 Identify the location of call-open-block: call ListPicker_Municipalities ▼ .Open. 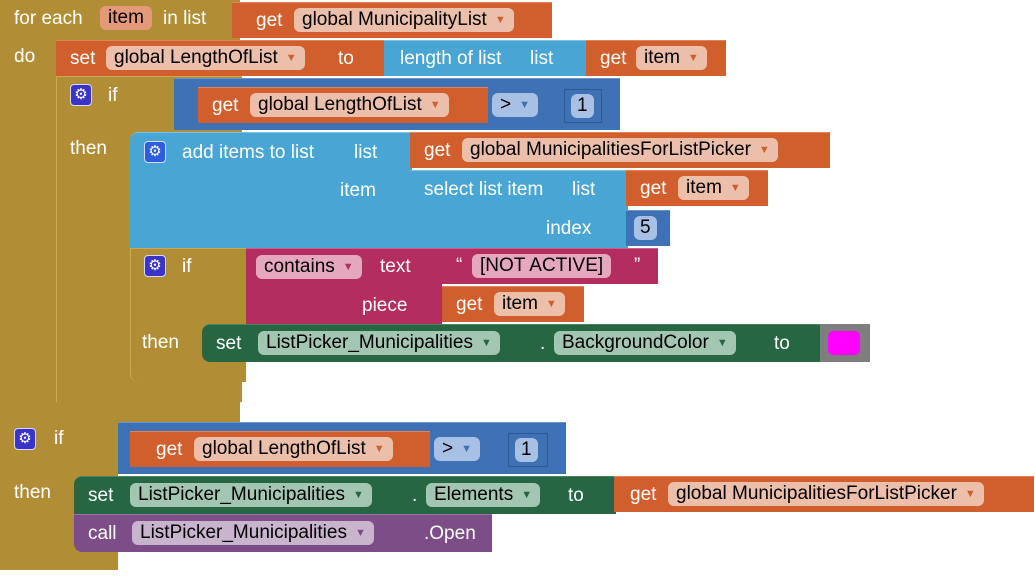
(283, 533).